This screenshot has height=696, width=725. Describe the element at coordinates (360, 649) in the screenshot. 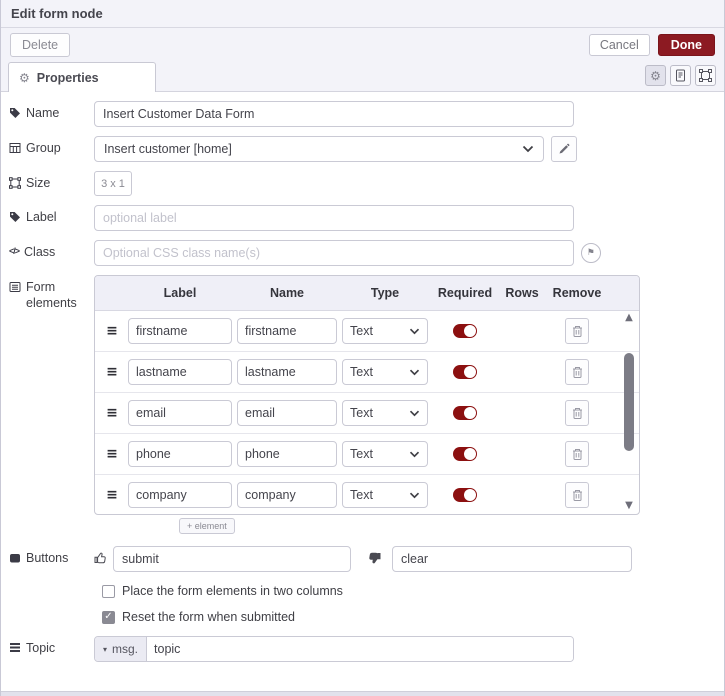

I see `topic-input` at that location.